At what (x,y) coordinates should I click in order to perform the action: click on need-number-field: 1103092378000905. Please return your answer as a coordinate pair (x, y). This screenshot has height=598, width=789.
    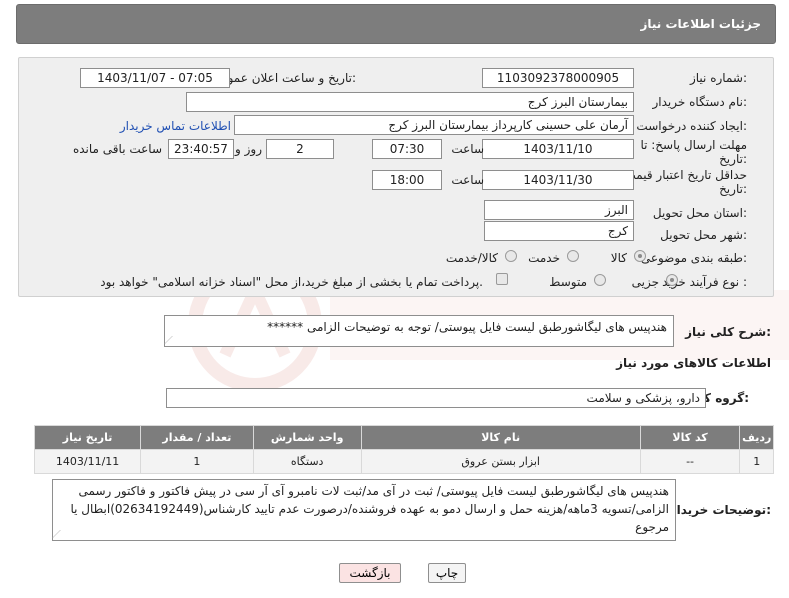
    Looking at the image, I should click on (558, 78).